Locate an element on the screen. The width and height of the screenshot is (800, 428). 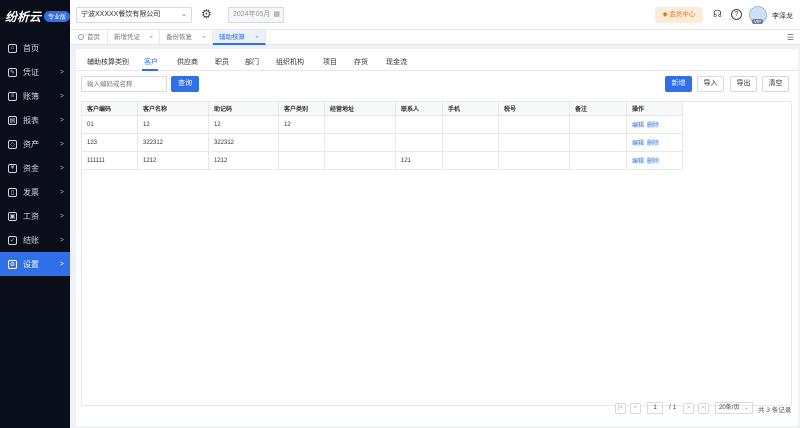
page-size-select: 20条/页 ⌄ is located at coordinates (734, 408).